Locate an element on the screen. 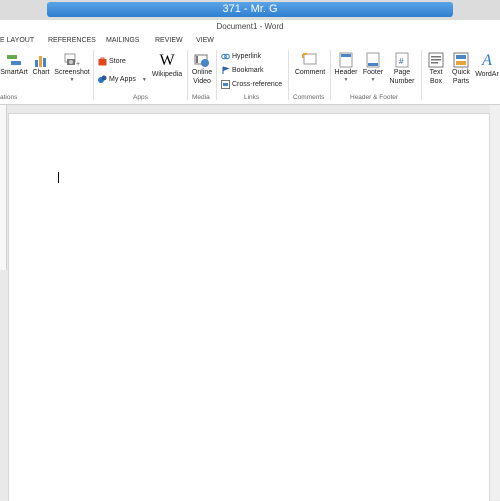 This screenshot has width=500, height=501. text-box-label-1: Text is located at coordinates (436, 72).